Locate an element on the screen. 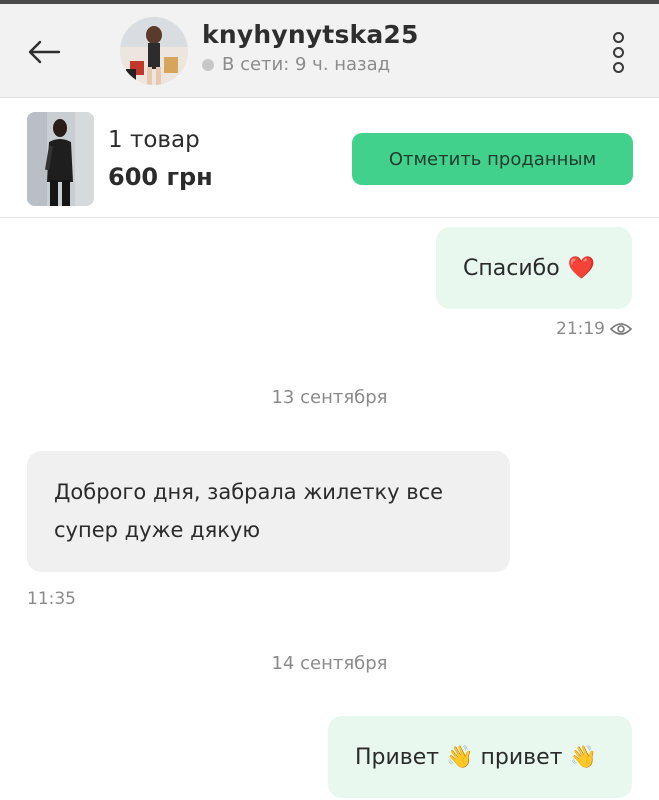  arrow-left-icon is located at coordinates (44, 52).